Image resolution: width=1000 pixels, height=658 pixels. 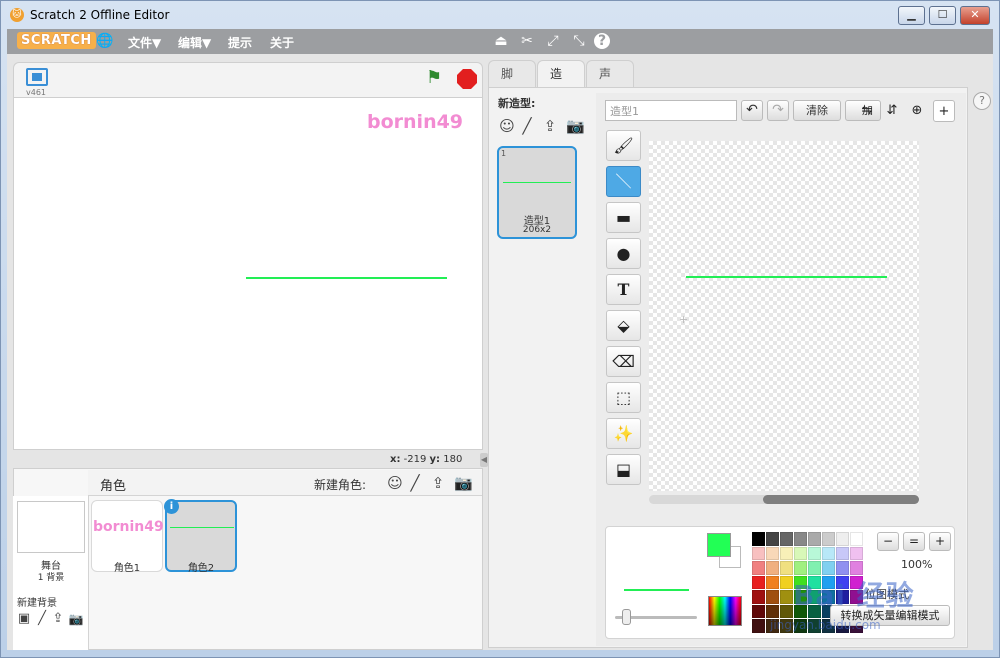 What do you see at coordinates (575, 126) in the screenshot?
I see `costume-camera-icon: 📷` at bounding box center [575, 126].